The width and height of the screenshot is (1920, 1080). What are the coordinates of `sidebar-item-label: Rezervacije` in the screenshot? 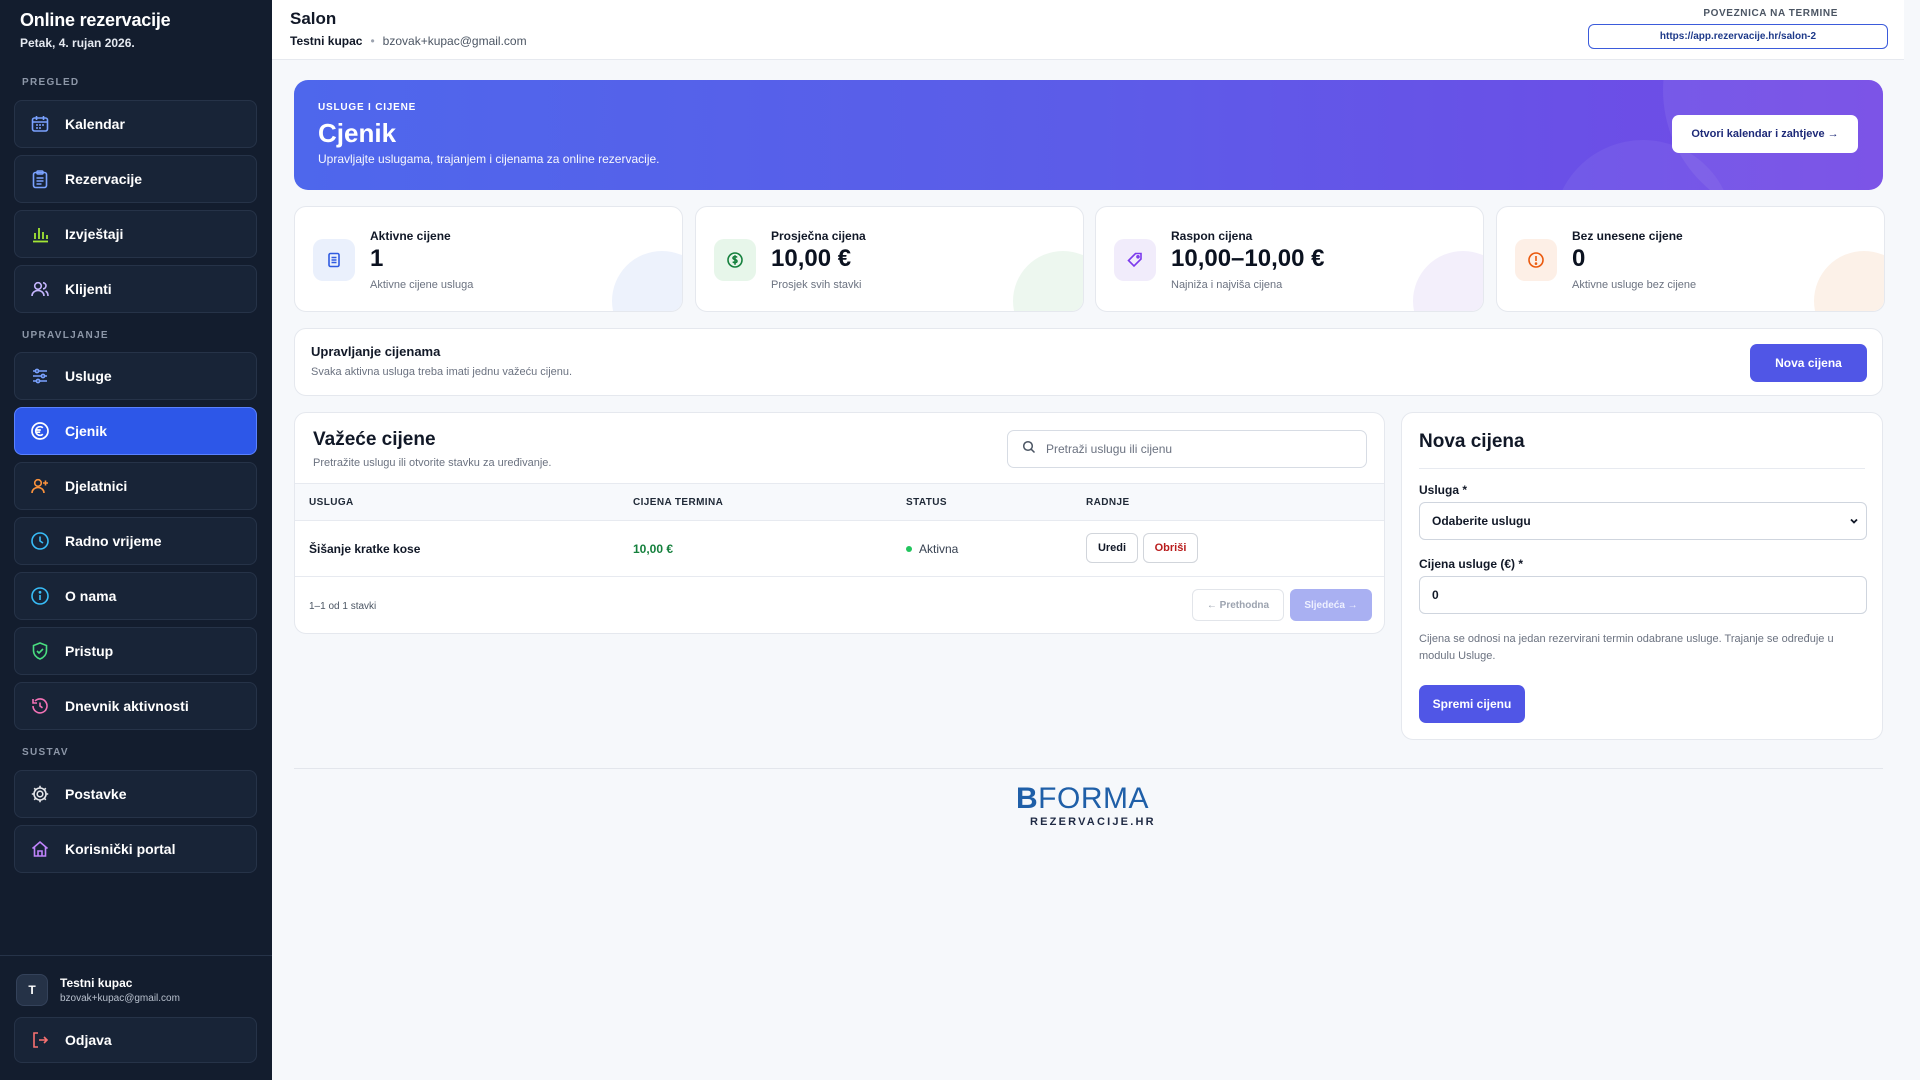 It's located at (104, 179).